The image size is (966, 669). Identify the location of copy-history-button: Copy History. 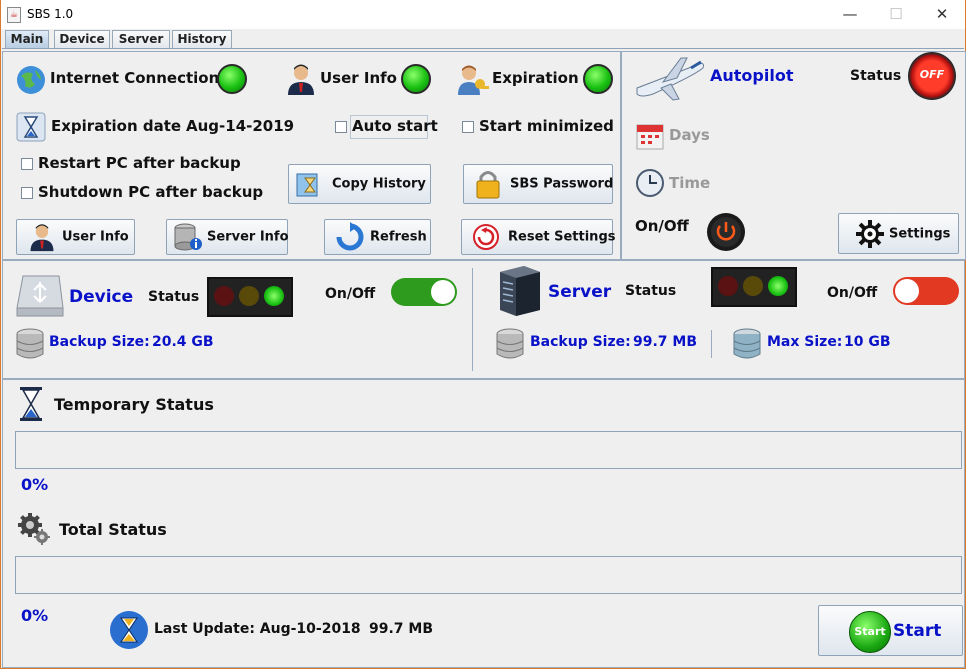
(359, 184).